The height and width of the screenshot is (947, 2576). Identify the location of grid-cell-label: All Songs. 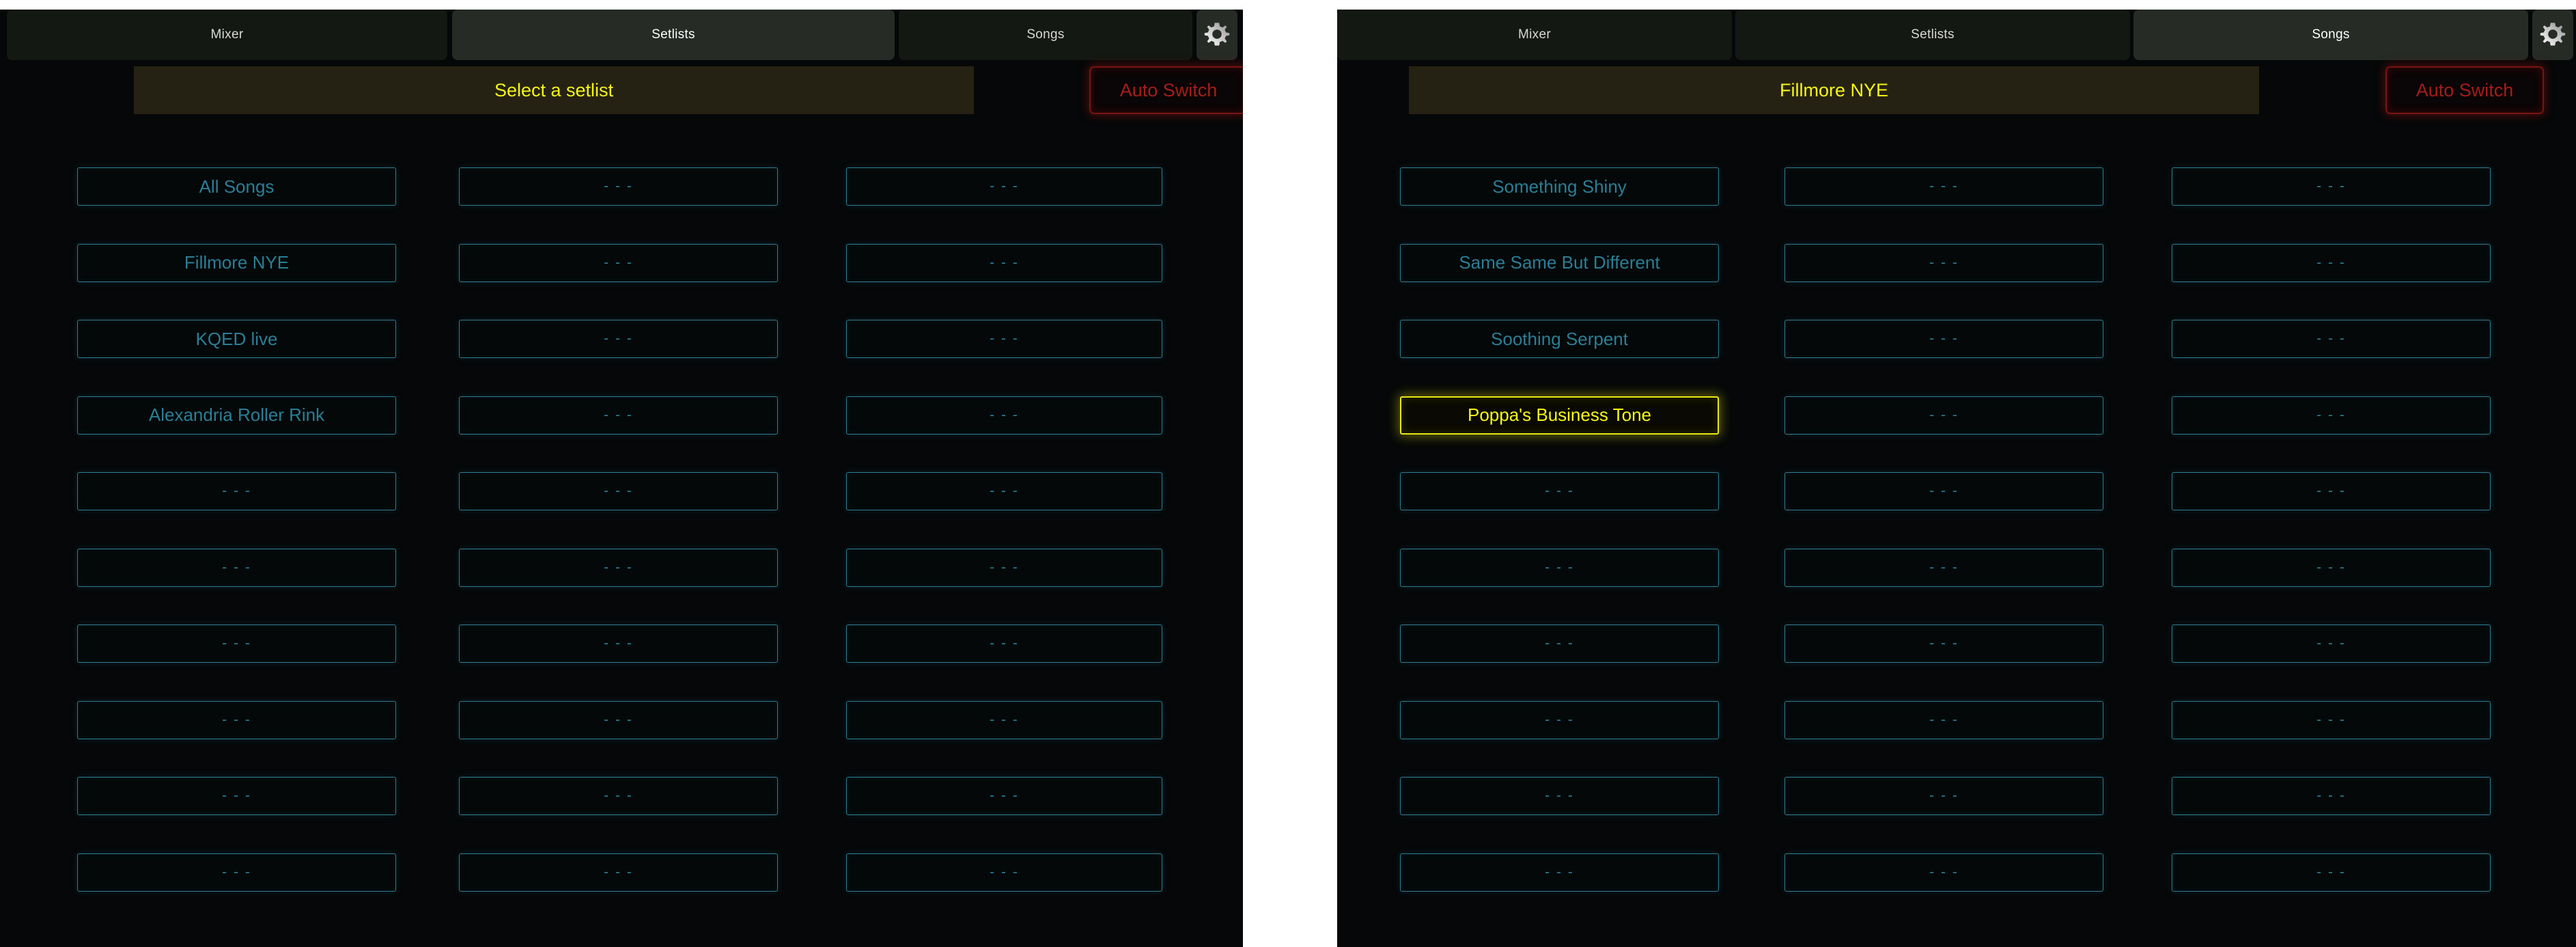
(237, 187).